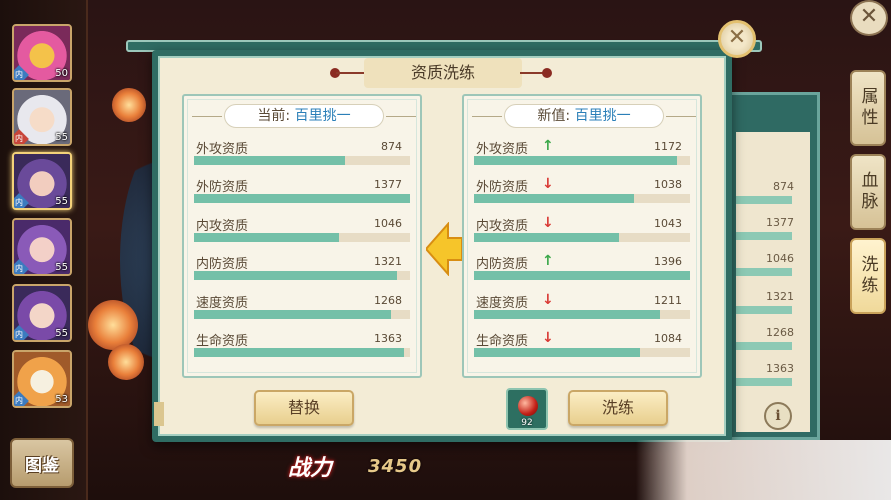  What do you see at coordinates (444, 249) in the screenshot?
I see `arrow-left-icon` at bounding box center [444, 249].